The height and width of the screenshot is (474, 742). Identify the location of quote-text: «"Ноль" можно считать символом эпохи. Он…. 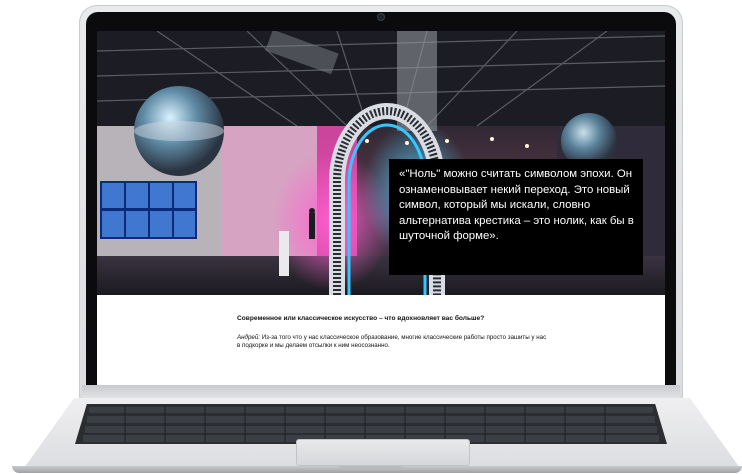
(516, 205).